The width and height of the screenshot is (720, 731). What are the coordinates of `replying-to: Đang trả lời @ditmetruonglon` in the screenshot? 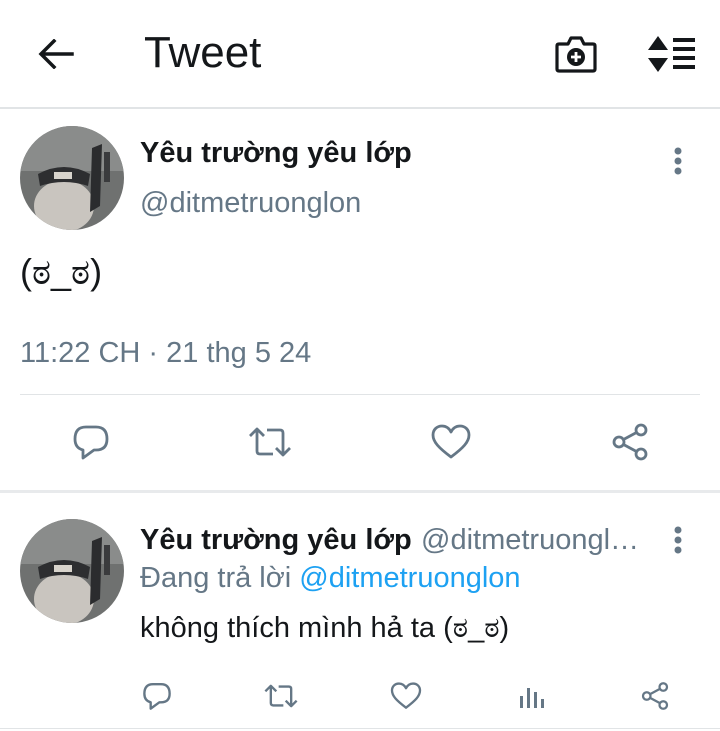 It's located at (330, 578).